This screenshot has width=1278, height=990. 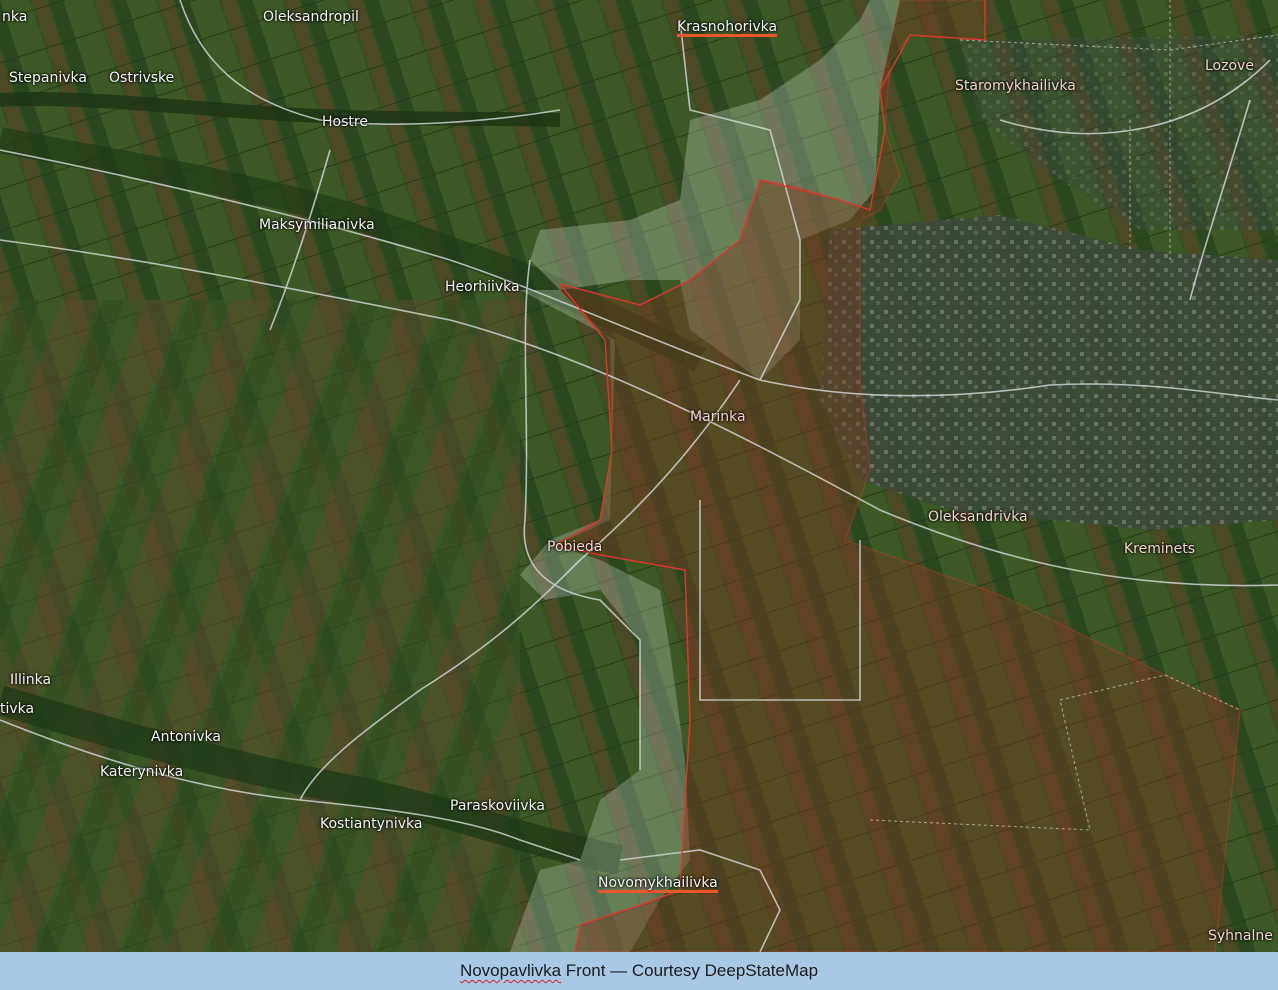 What do you see at coordinates (1240, 936) in the screenshot?
I see `town-label-synhalne: Syhnalne` at bounding box center [1240, 936].